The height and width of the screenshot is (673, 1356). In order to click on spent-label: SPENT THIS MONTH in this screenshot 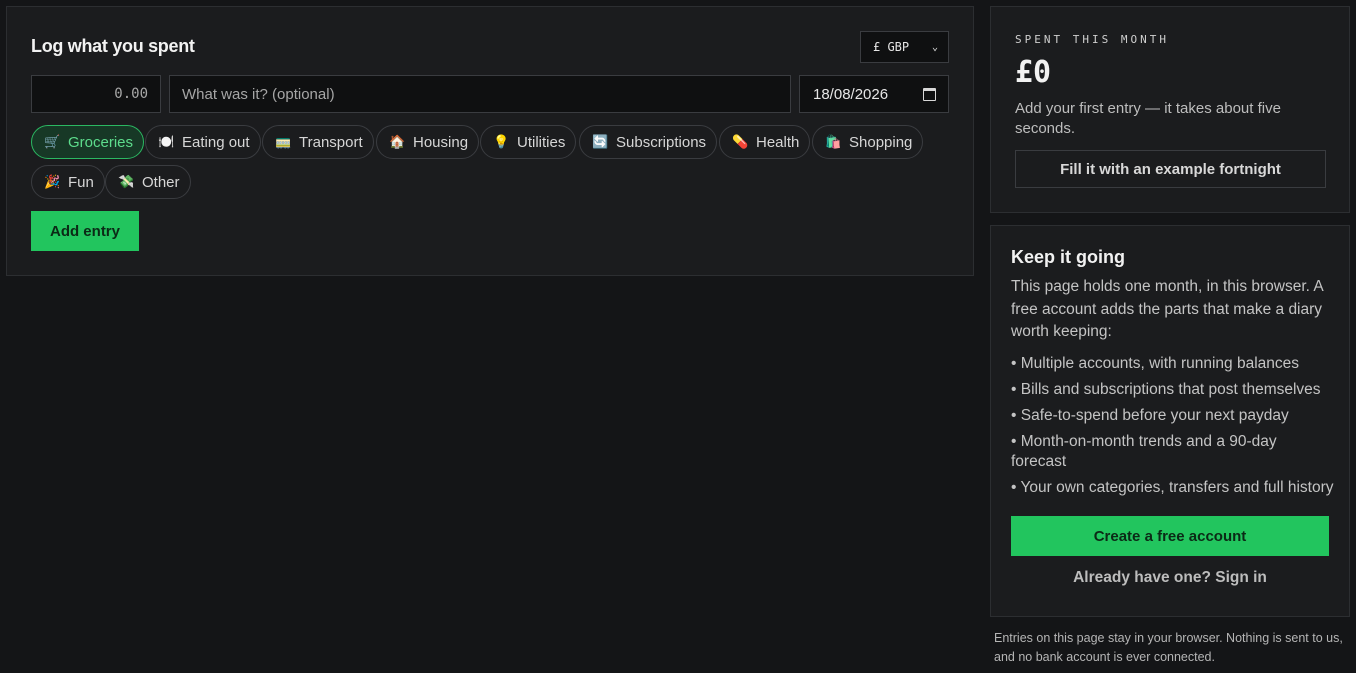, I will do `click(1092, 39)`.